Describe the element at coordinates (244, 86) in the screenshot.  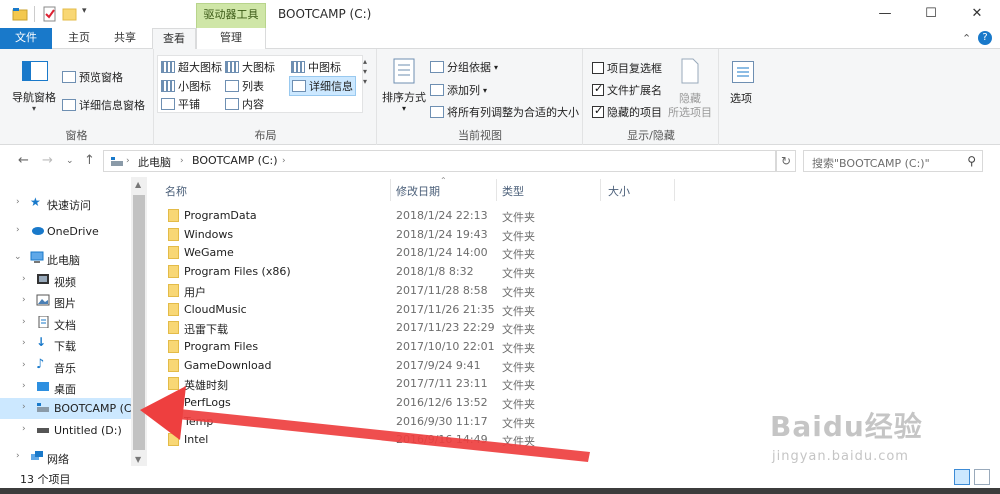
I see `list-option: 列表` at that location.